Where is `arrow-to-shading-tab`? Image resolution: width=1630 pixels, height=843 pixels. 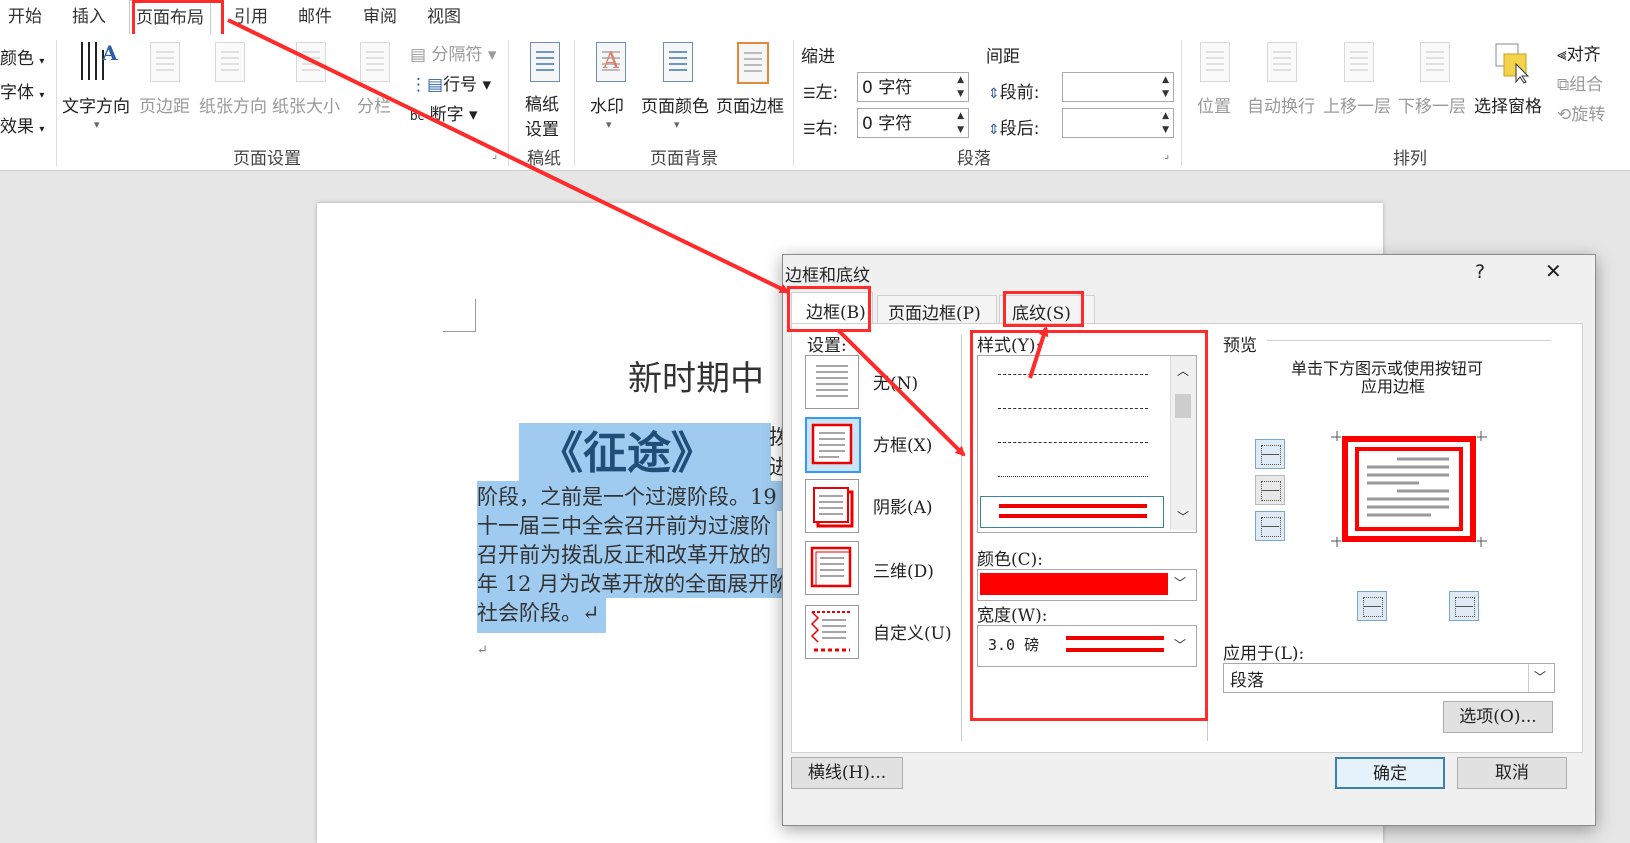
arrow-to-shading-tab is located at coordinates (1038, 352).